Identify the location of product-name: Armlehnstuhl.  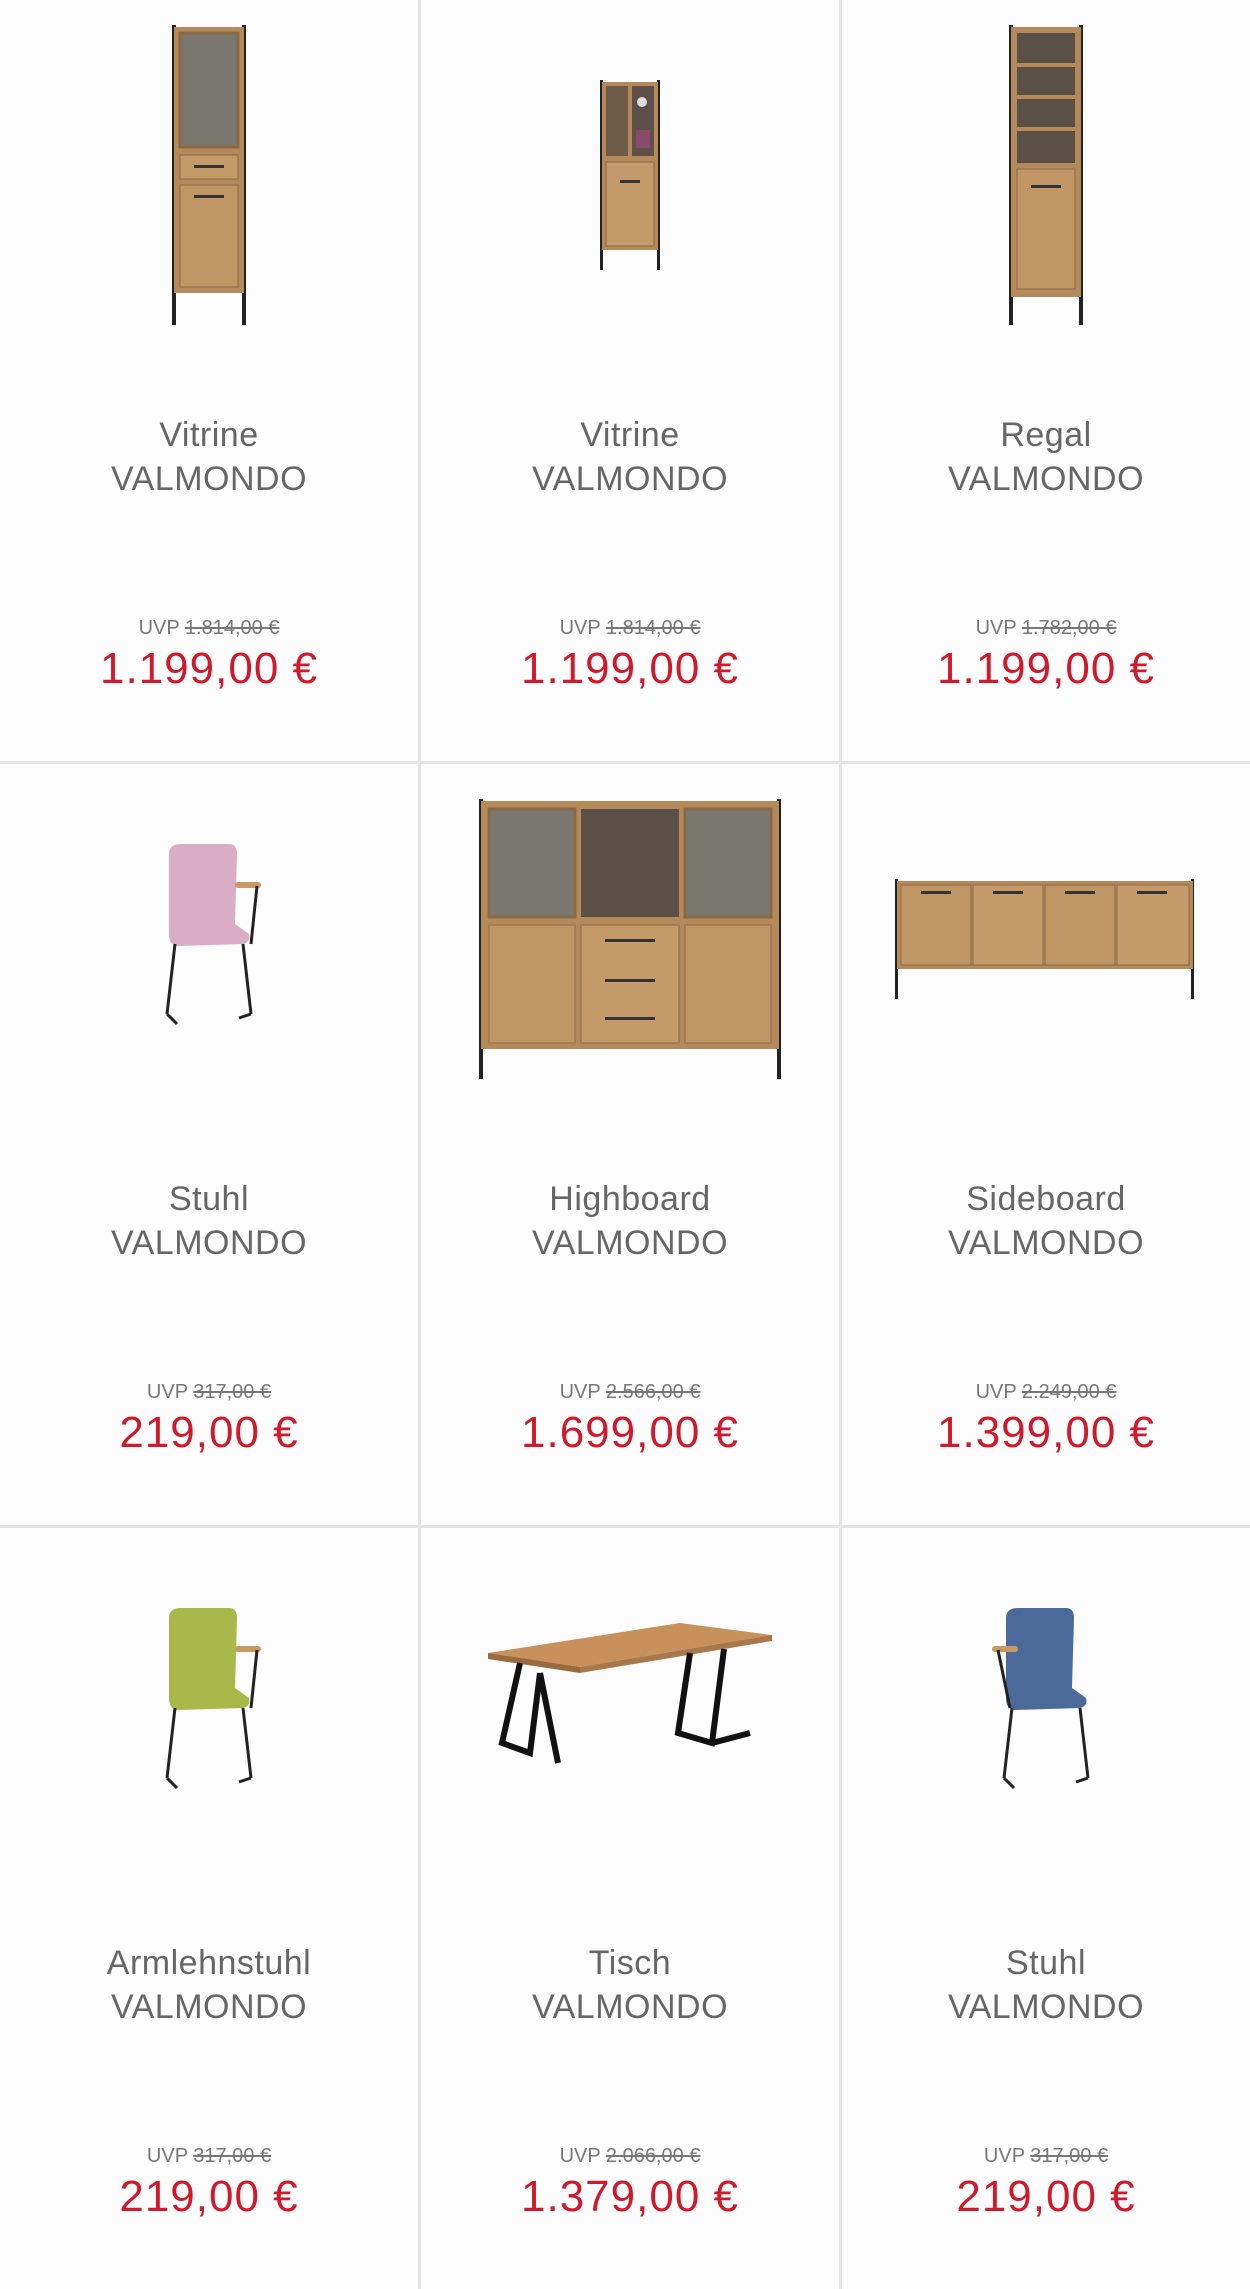
(209, 1963).